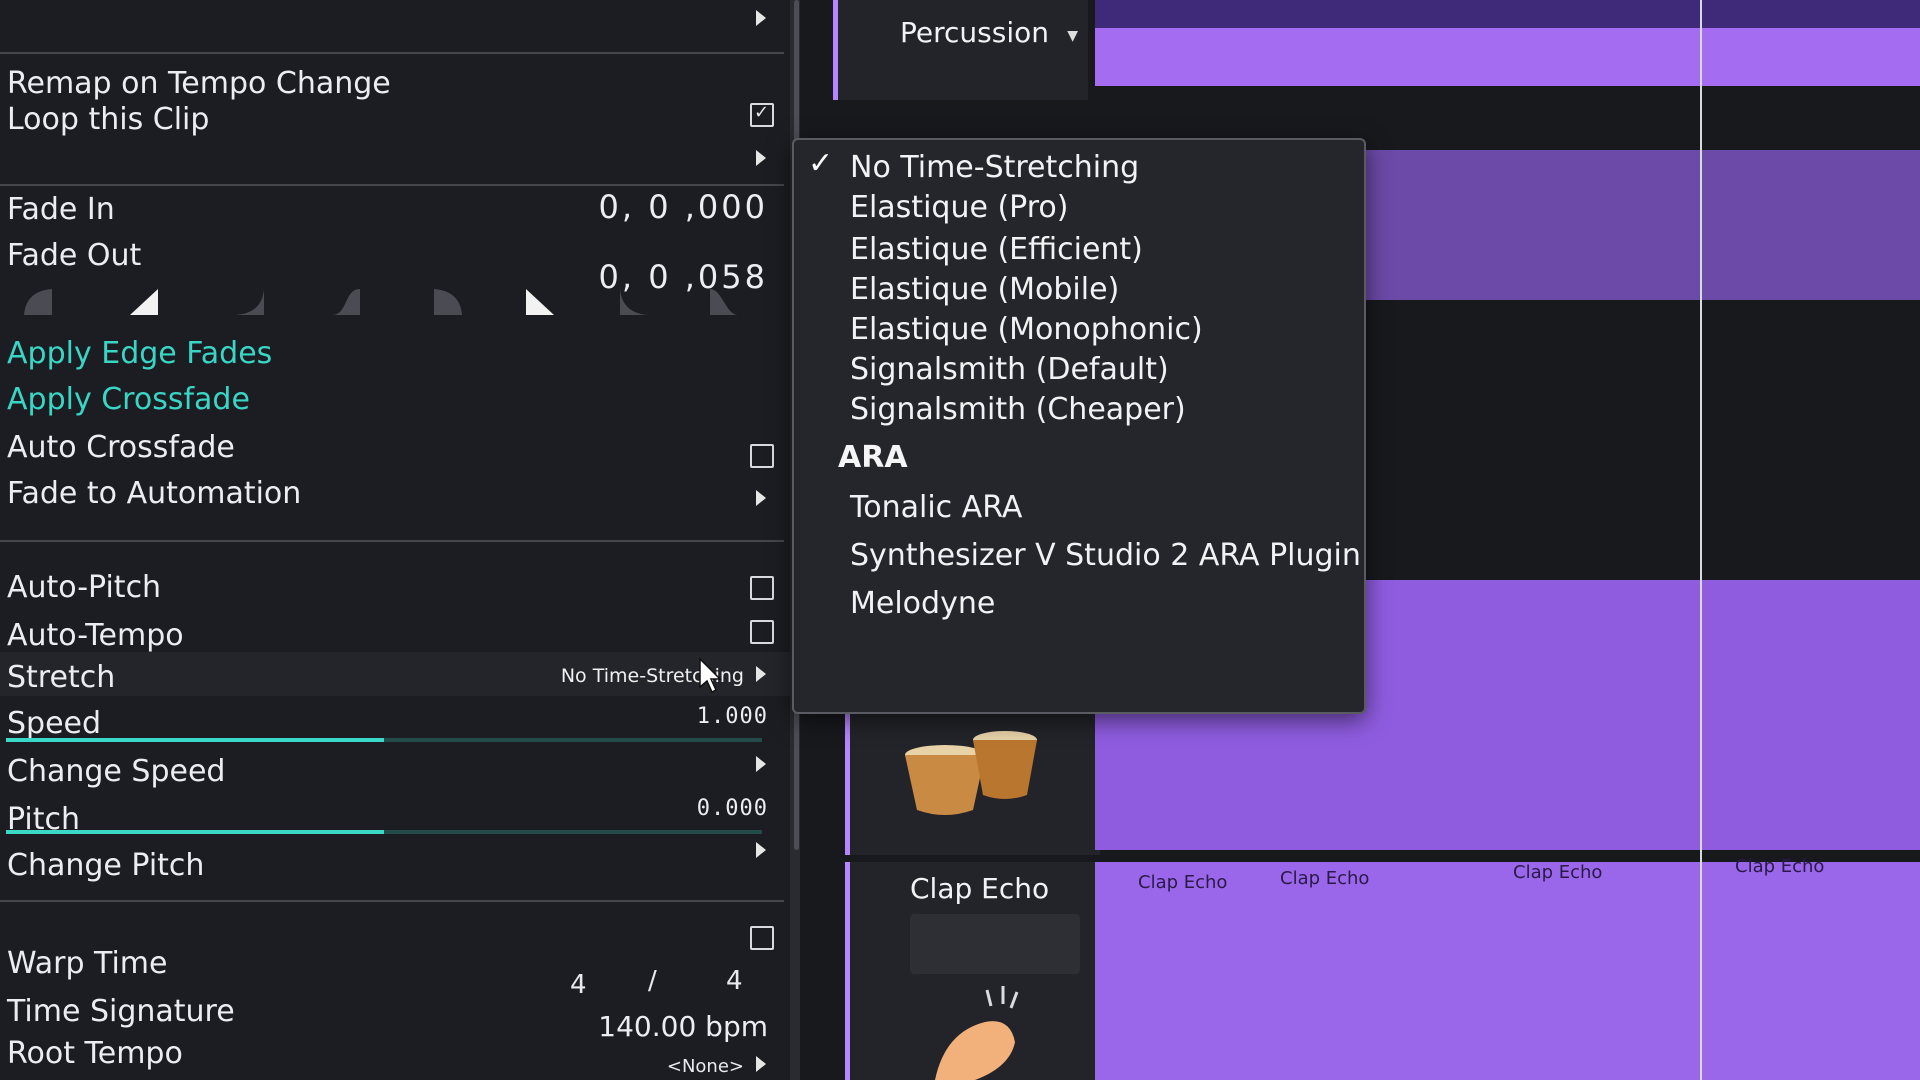 The image size is (1920, 1080). What do you see at coordinates (922, 603) in the screenshot?
I see `menu-item-melodyne: Melodyne` at bounding box center [922, 603].